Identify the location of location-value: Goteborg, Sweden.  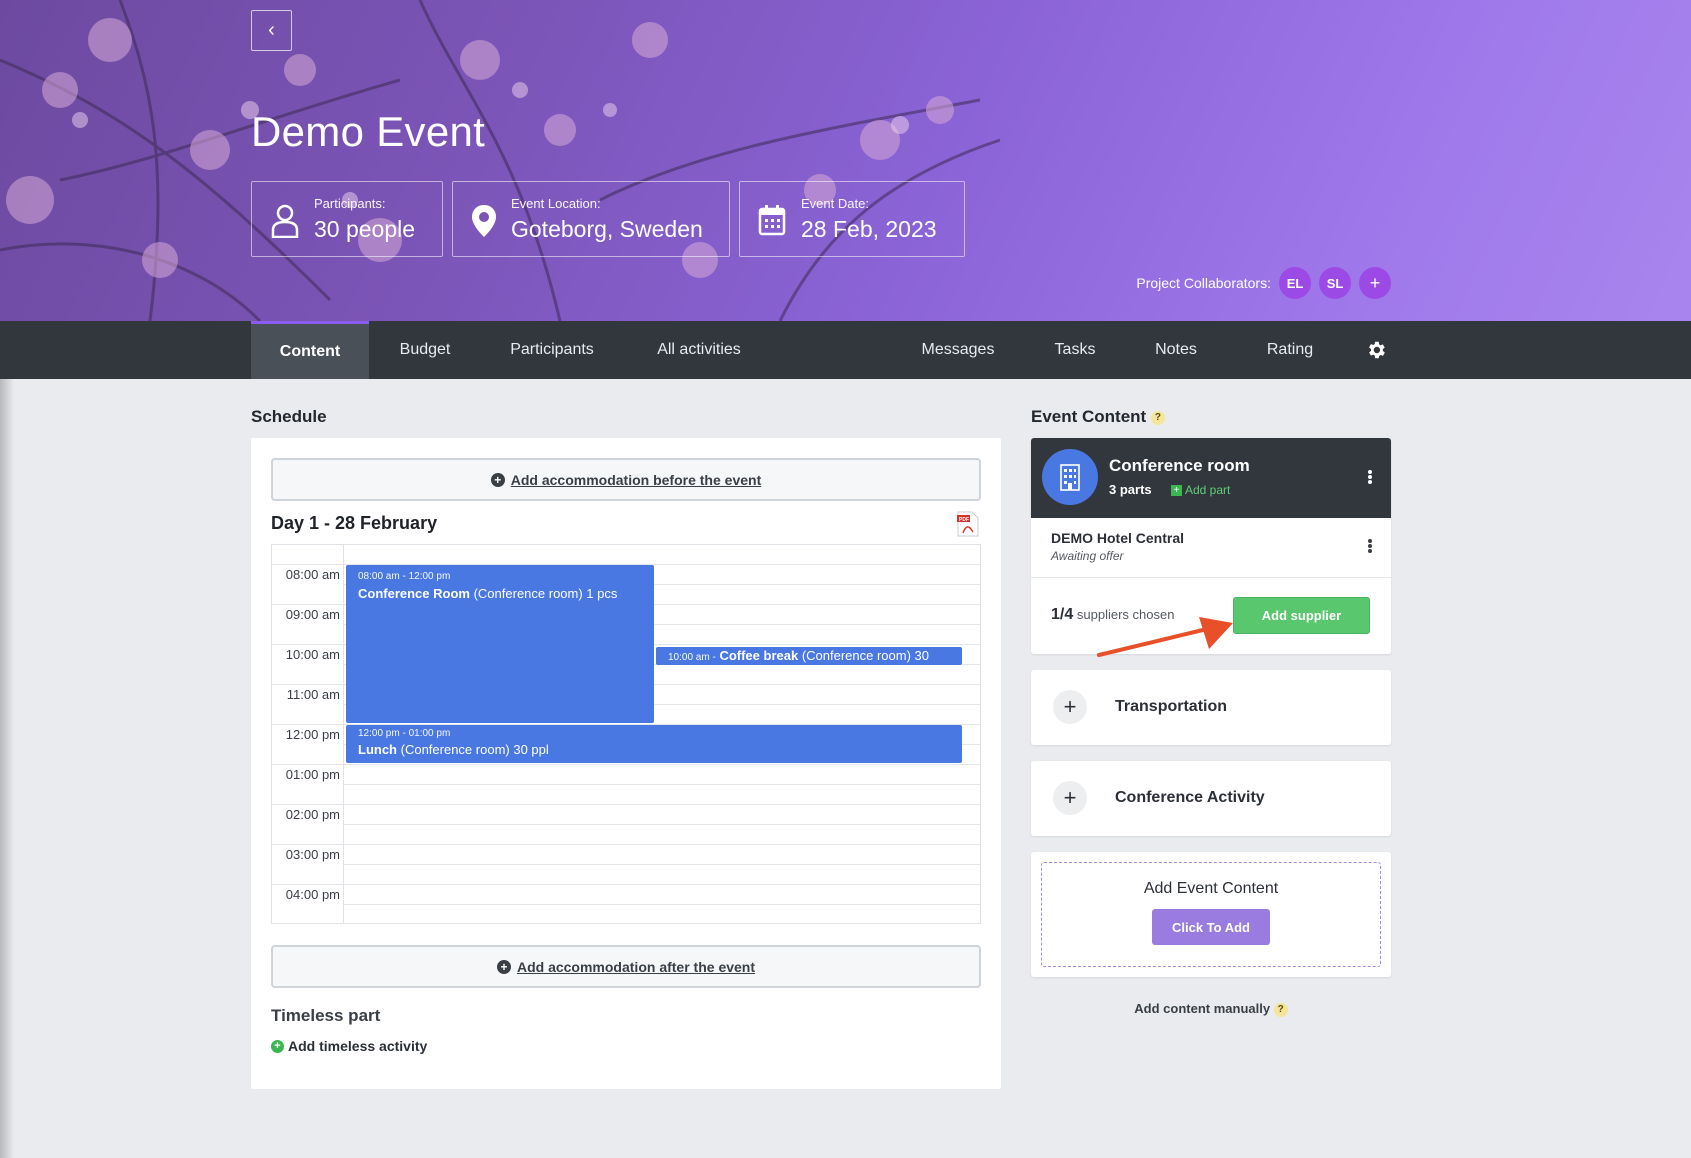
(607, 229).